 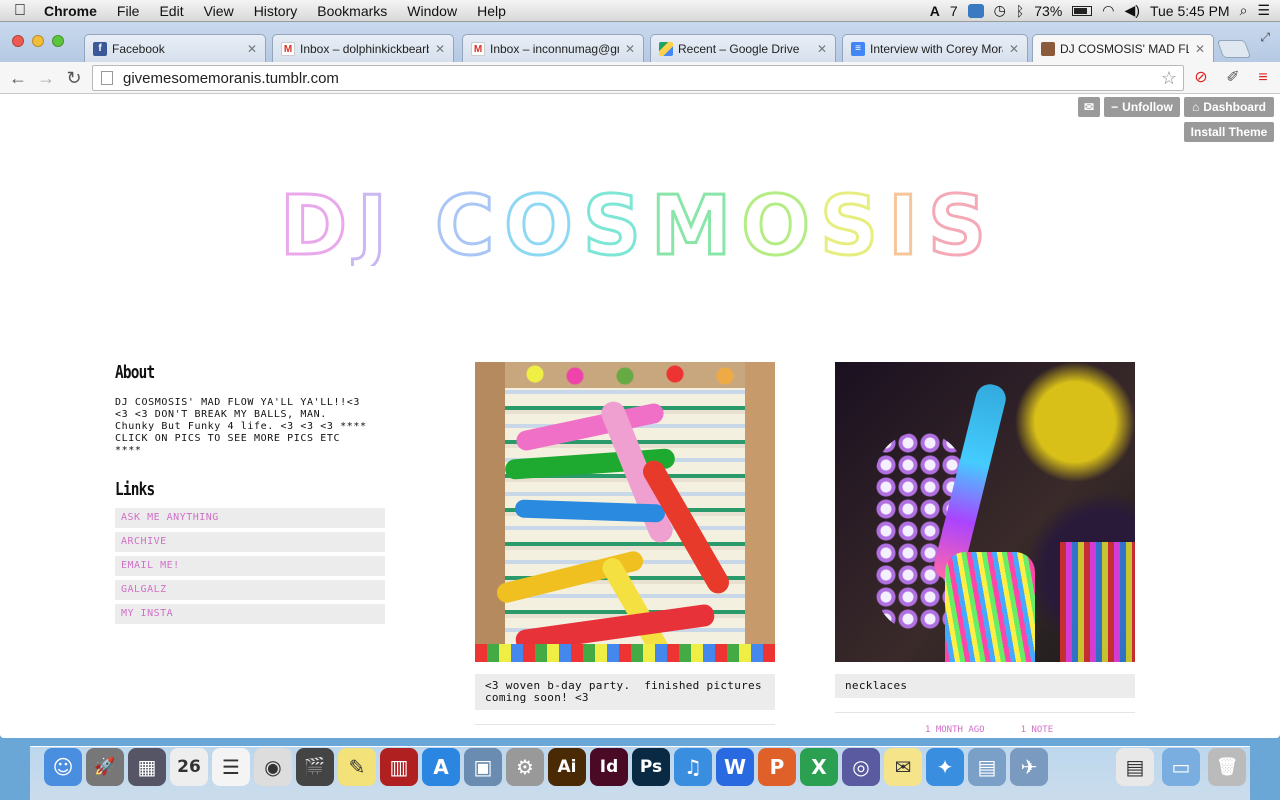 What do you see at coordinates (1201, 78) in the screenshot?
I see `adblock-extension-icon: ⊘` at bounding box center [1201, 78].